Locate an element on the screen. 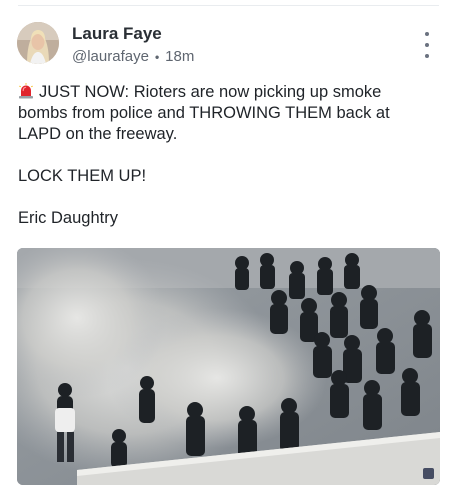  avatar-image is located at coordinates (38, 43).